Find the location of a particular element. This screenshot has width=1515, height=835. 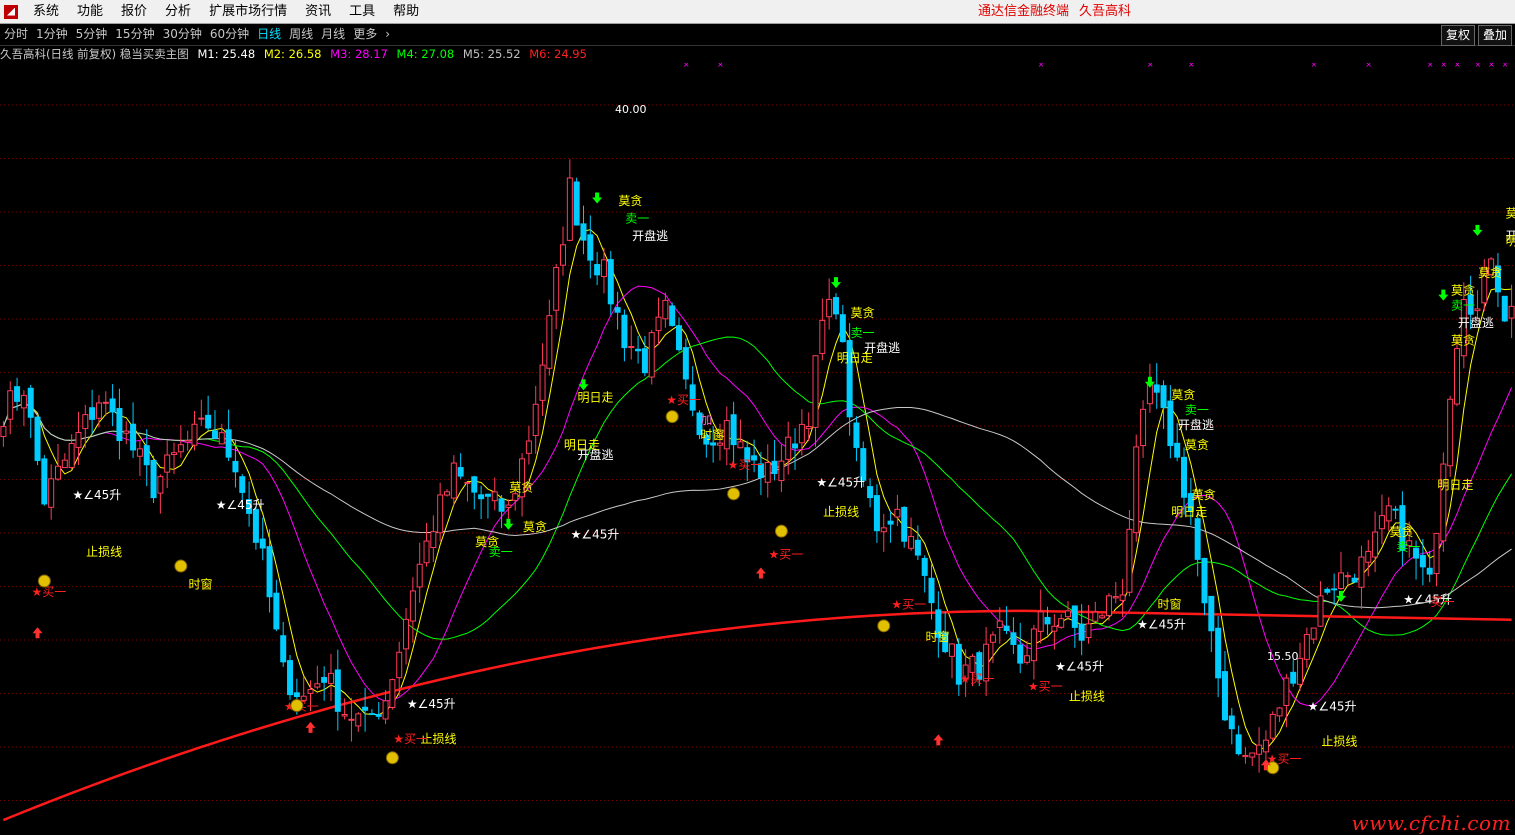

signal-label: 止损线 is located at coordinates (104, 552).